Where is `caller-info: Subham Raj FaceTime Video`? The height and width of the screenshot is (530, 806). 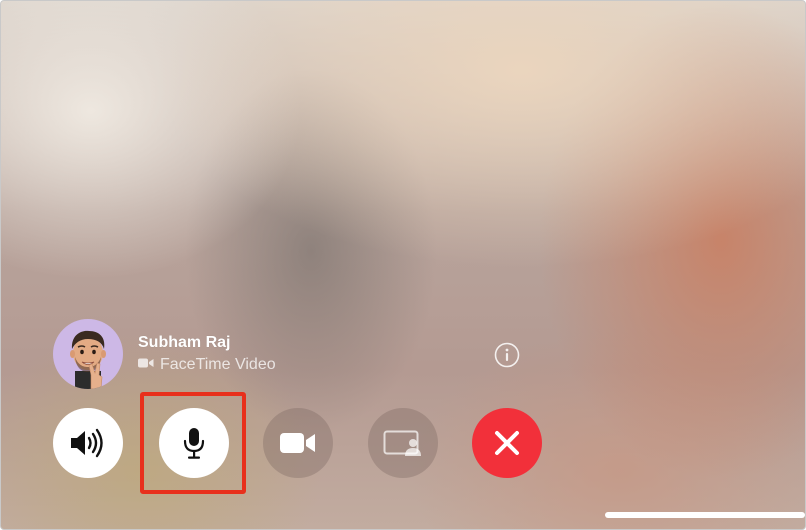
caller-info: Subham Raj FaceTime Video is located at coordinates (164, 354).